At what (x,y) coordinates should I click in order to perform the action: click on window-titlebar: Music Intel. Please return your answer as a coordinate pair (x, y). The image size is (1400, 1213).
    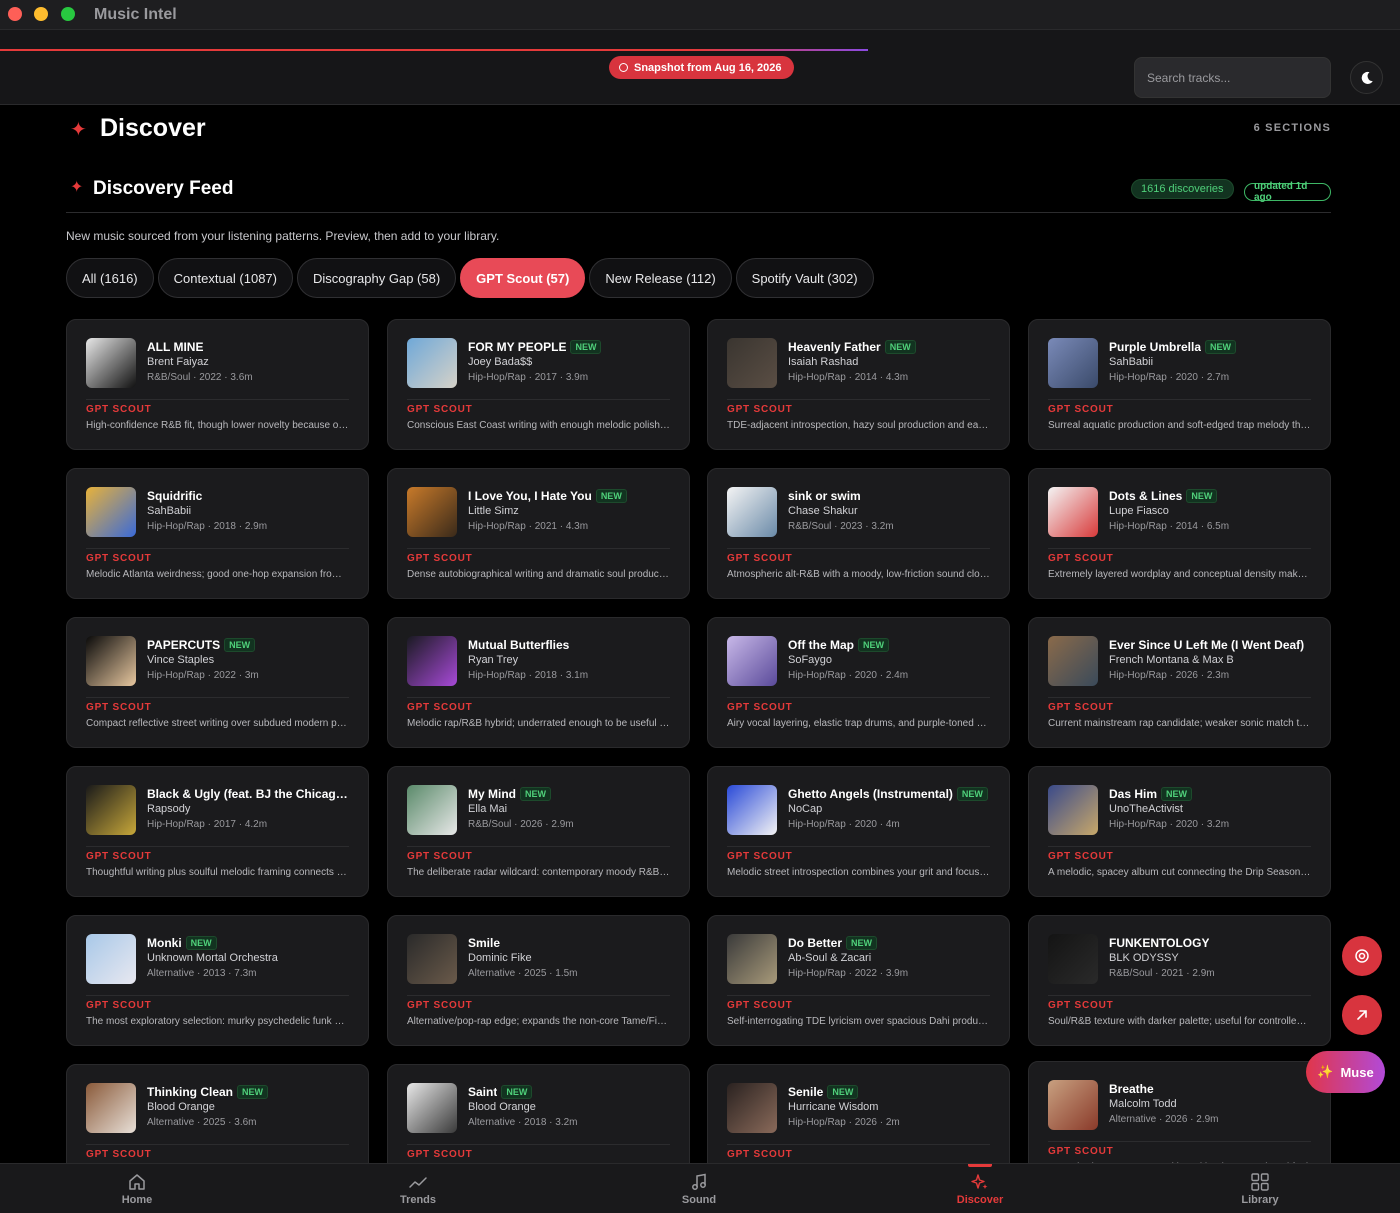
    Looking at the image, I should click on (700, 15).